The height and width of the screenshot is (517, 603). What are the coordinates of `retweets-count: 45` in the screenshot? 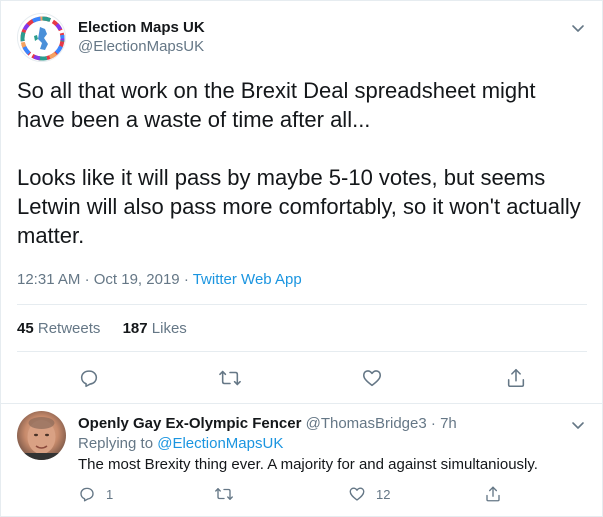 It's located at (25, 328).